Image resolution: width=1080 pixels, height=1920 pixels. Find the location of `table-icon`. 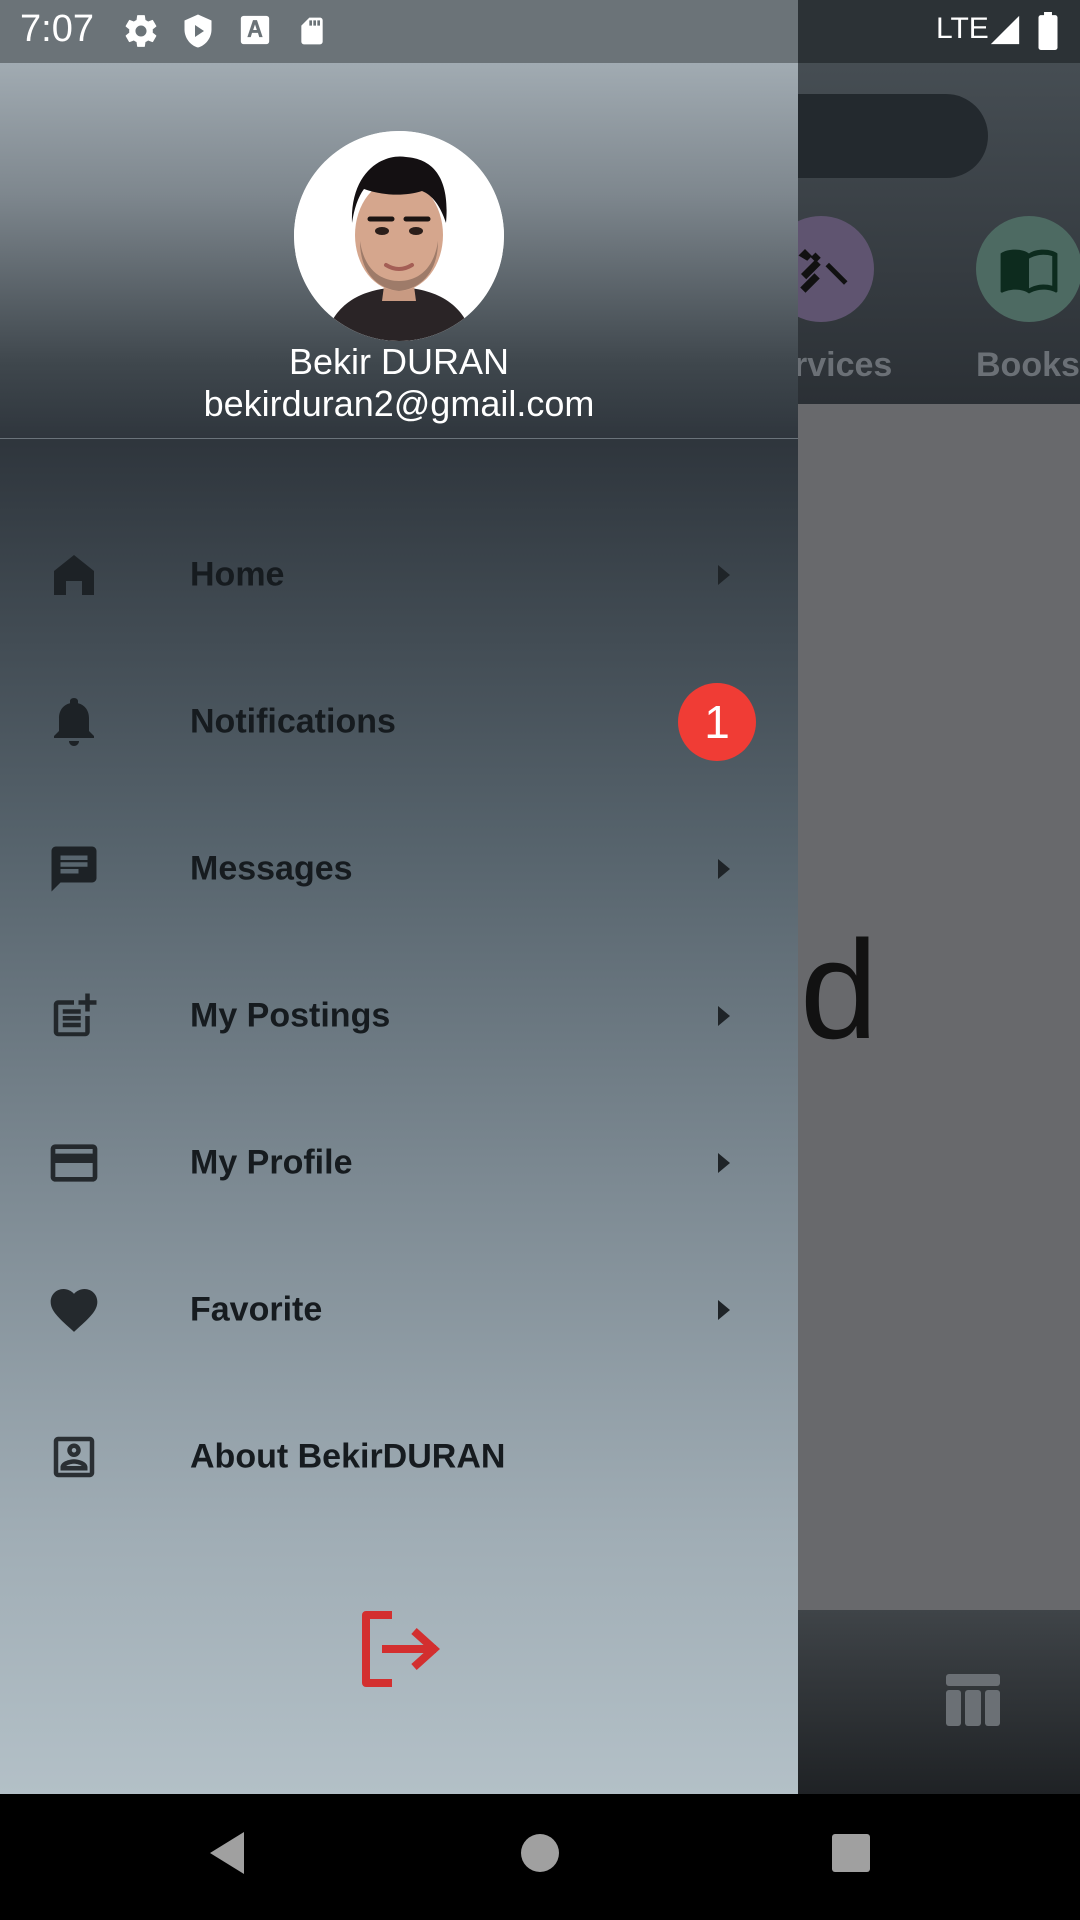

table-icon is located at coordinates (973, 1700).